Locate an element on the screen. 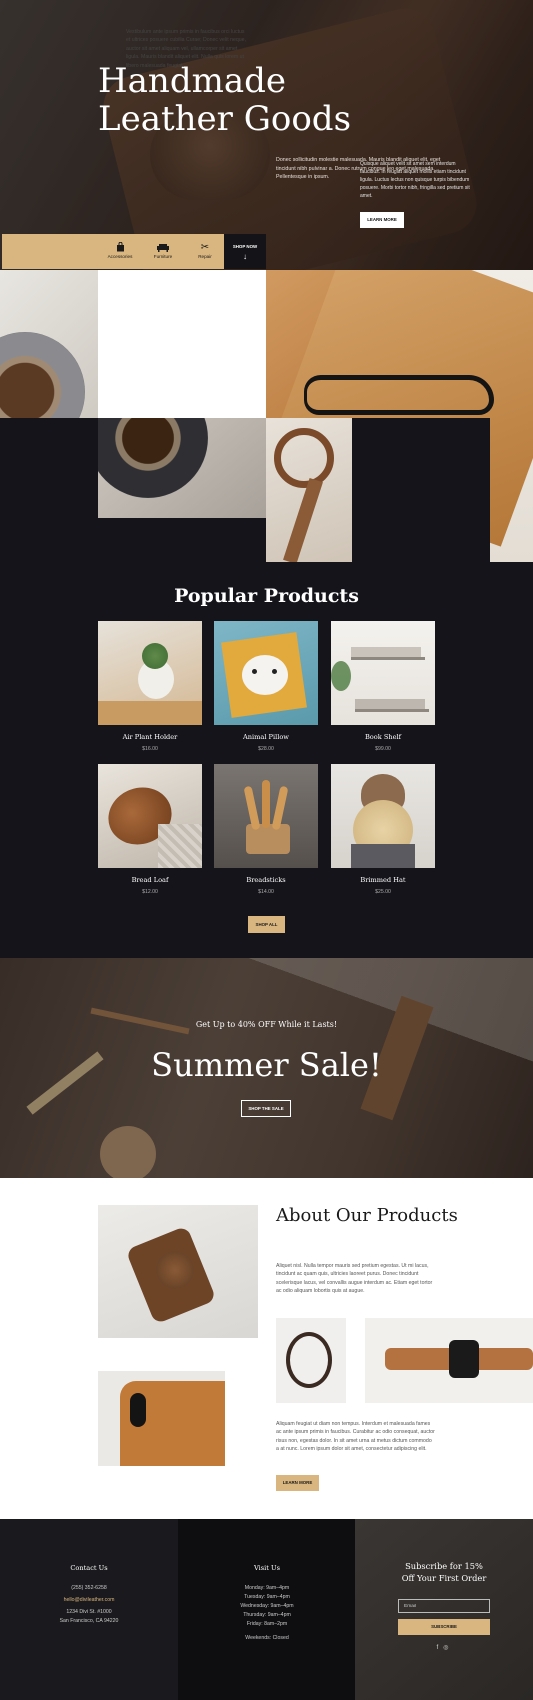  product-name: Breadsticks is located at coordinates (266, 880).